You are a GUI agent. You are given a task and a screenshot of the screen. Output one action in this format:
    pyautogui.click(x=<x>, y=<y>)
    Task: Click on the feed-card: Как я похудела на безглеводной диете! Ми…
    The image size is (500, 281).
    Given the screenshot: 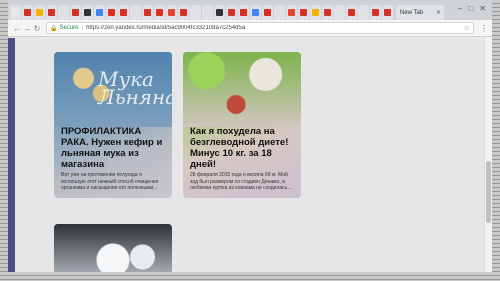 What is the action you would take?
    pyautogui.click(x=242, y=125)
    